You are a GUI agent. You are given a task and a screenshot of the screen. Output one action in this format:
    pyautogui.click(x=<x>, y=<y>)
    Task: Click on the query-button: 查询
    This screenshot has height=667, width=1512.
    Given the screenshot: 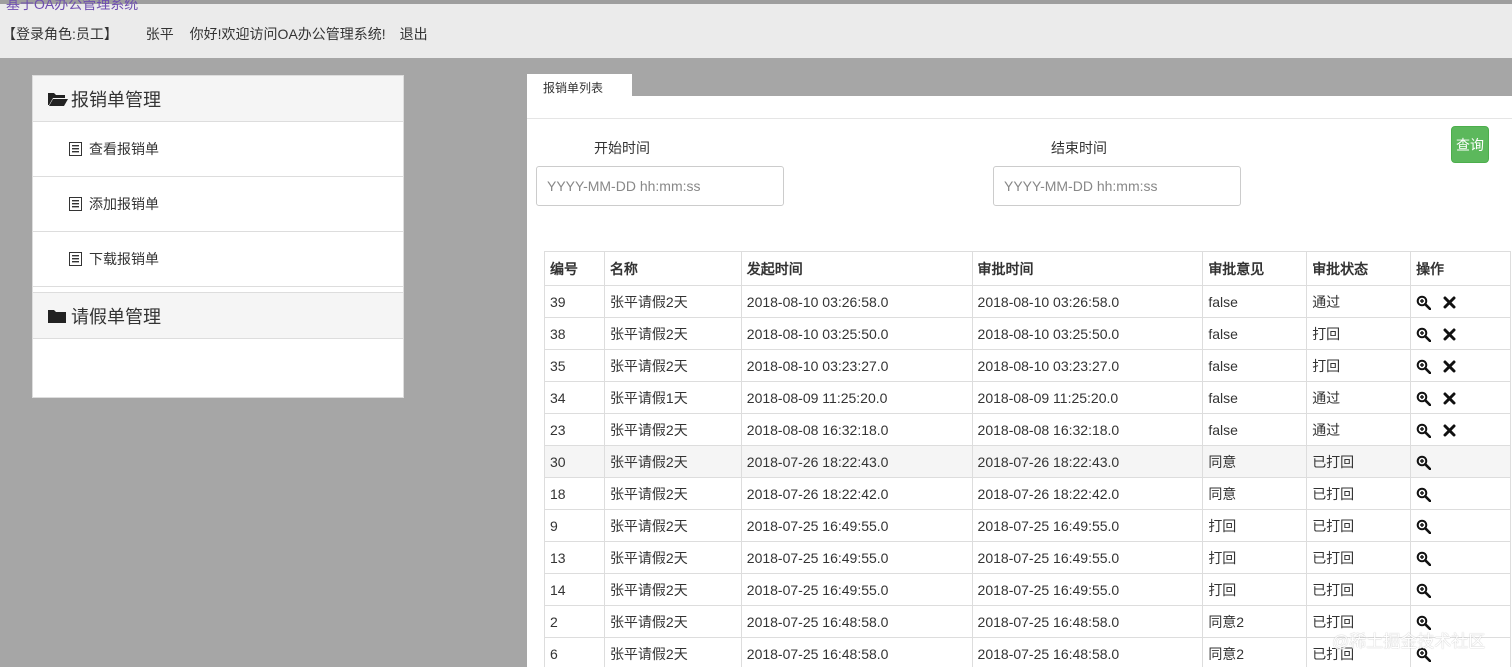 What is the action you would take?
    pyautogui.click(x=1470, y=144)
    